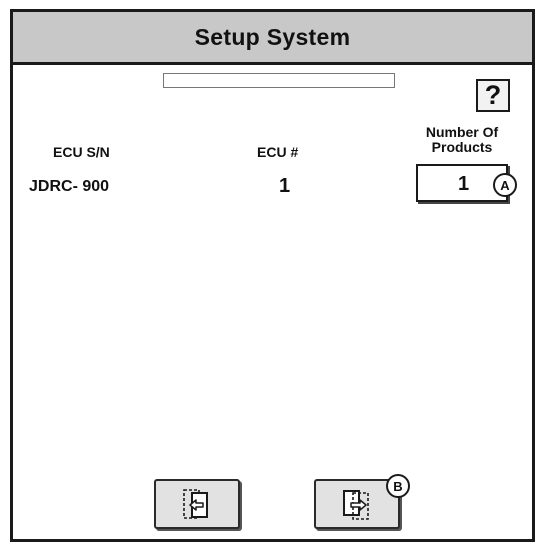 This screenshot has width=545, height=544. What do you see at coordinates (279, 80) in the screenshot?
I see `progress-bar` at bounding box center [279, 80].